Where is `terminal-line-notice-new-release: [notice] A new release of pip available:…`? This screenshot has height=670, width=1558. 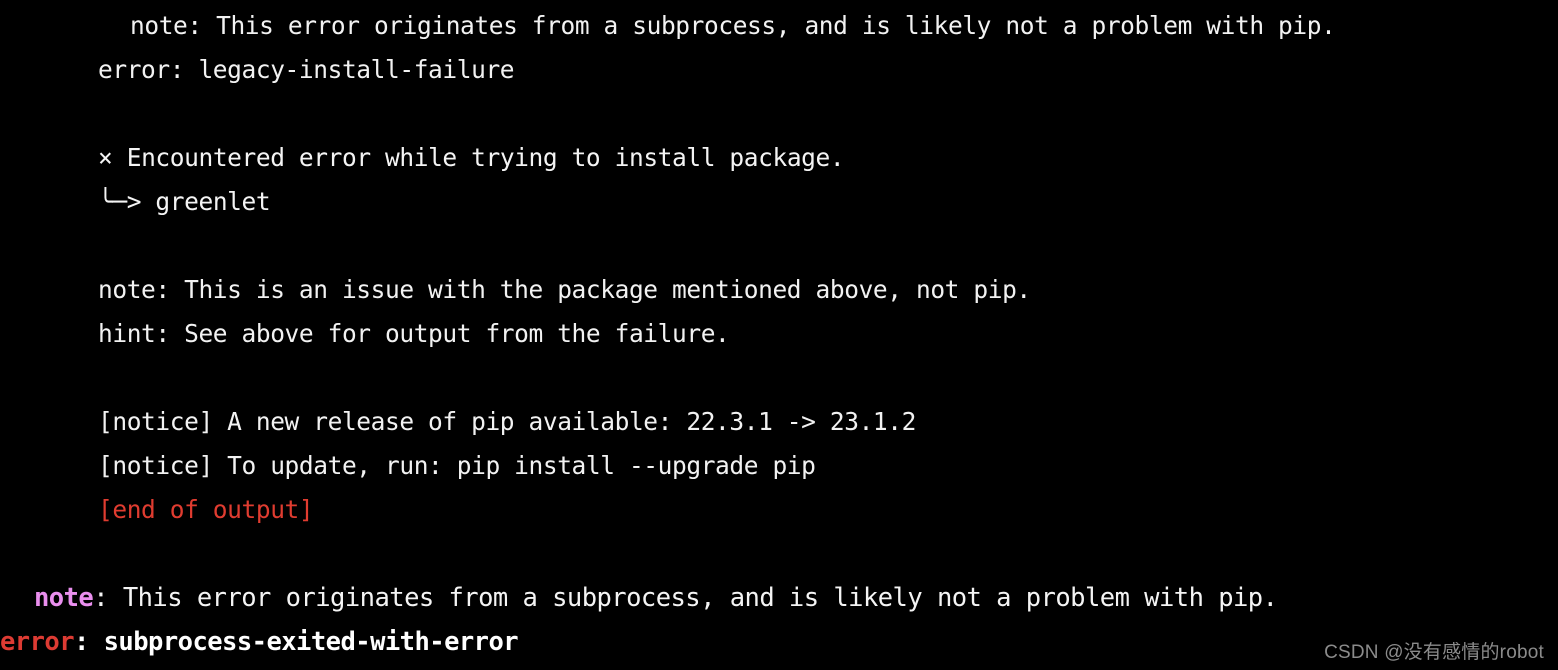
terminal-line-notice-new-release: [notice] A new release of pip available:… is located at coordinates (507, 421).